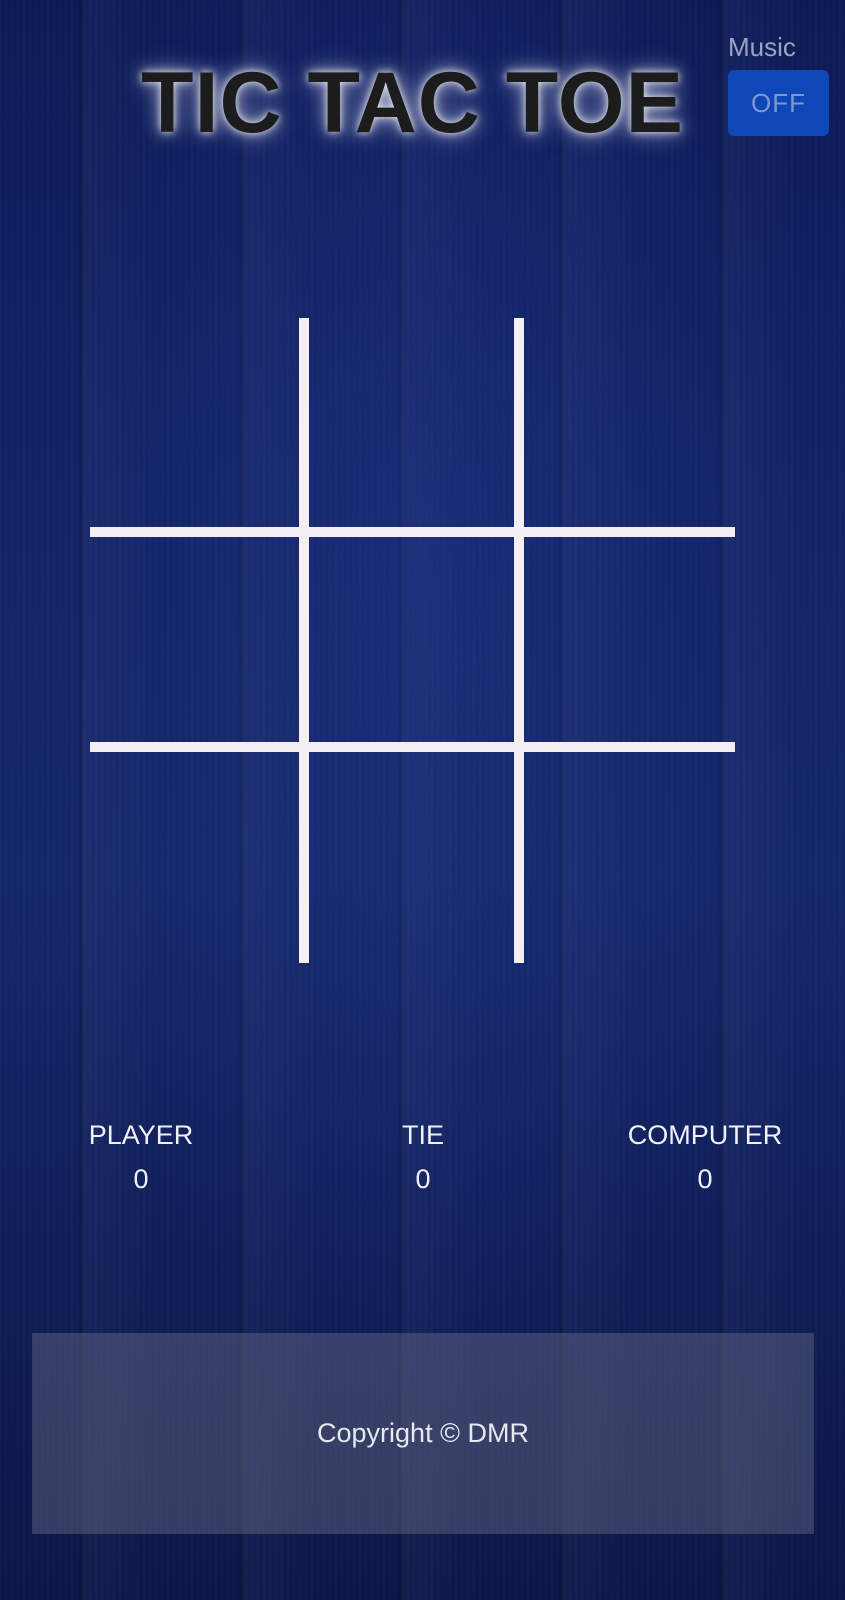  What do you see at coordinates (705, 1157) in the screenshot?
I see `computer-score: COMPUTER 0` at bounding box center [705, 1157].